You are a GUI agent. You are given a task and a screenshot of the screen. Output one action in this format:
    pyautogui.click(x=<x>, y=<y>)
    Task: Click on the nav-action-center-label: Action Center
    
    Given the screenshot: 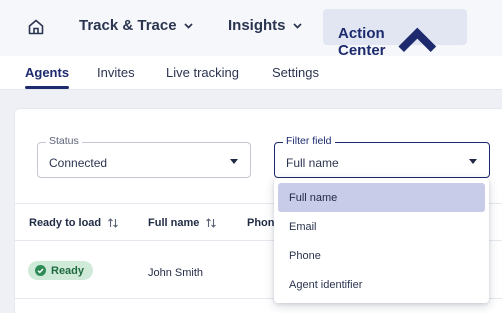 What is the action you would take?
    pyautogui.click(x=362, y=42)
    